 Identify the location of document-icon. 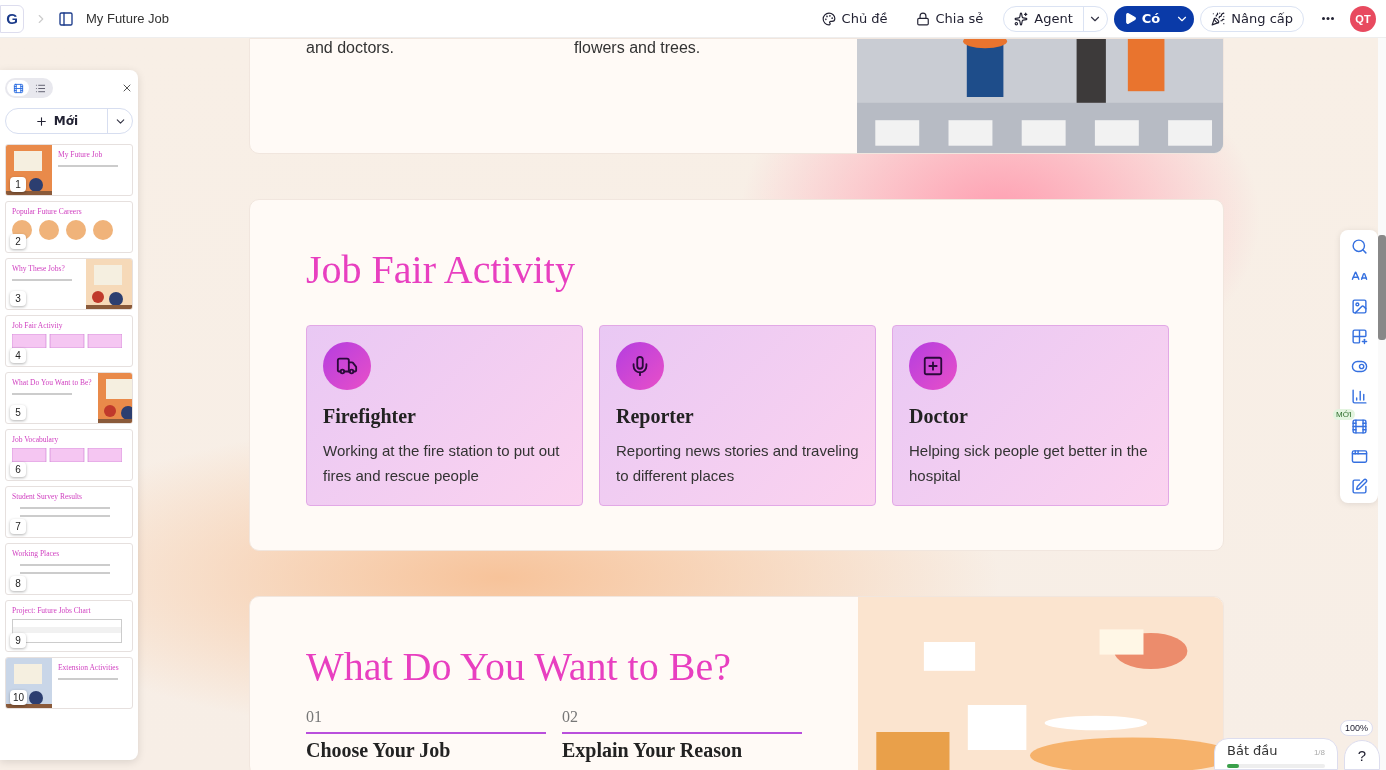
(66, 18).